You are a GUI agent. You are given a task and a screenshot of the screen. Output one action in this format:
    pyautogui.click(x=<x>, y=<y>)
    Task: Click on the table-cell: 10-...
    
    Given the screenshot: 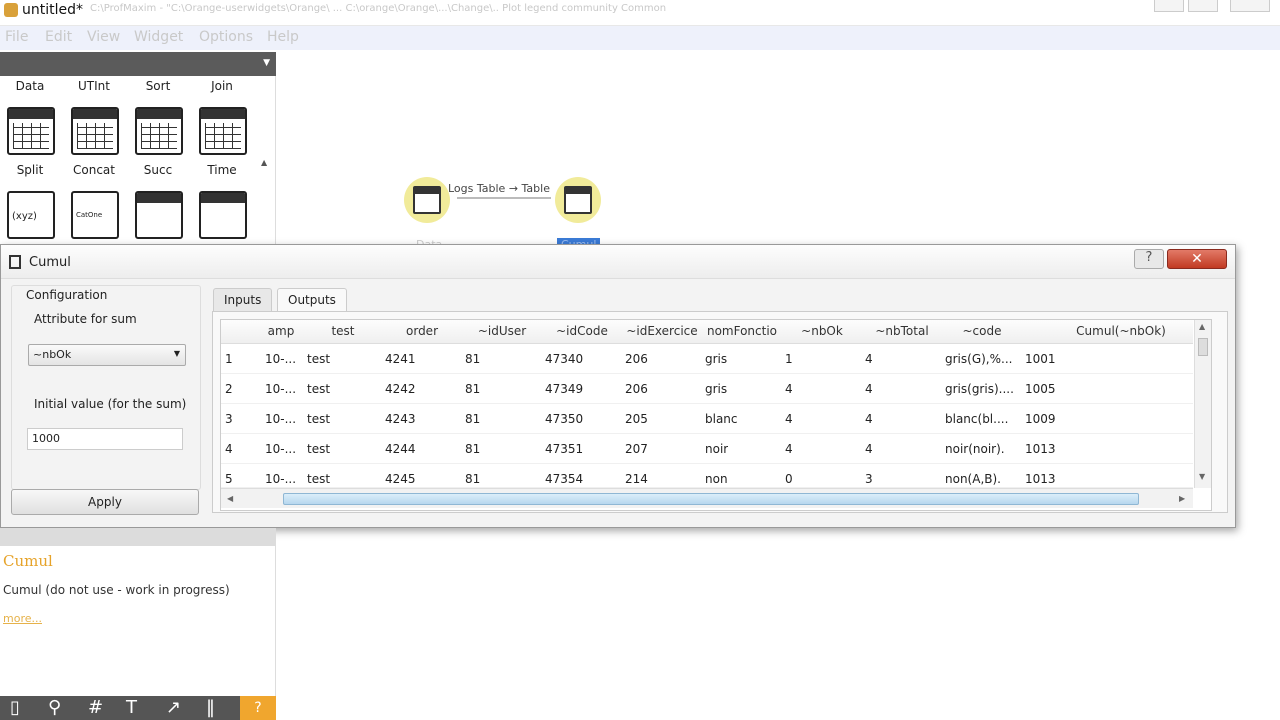 What is the action you would take?
    pyautogui.click(x=281, y=359)
    